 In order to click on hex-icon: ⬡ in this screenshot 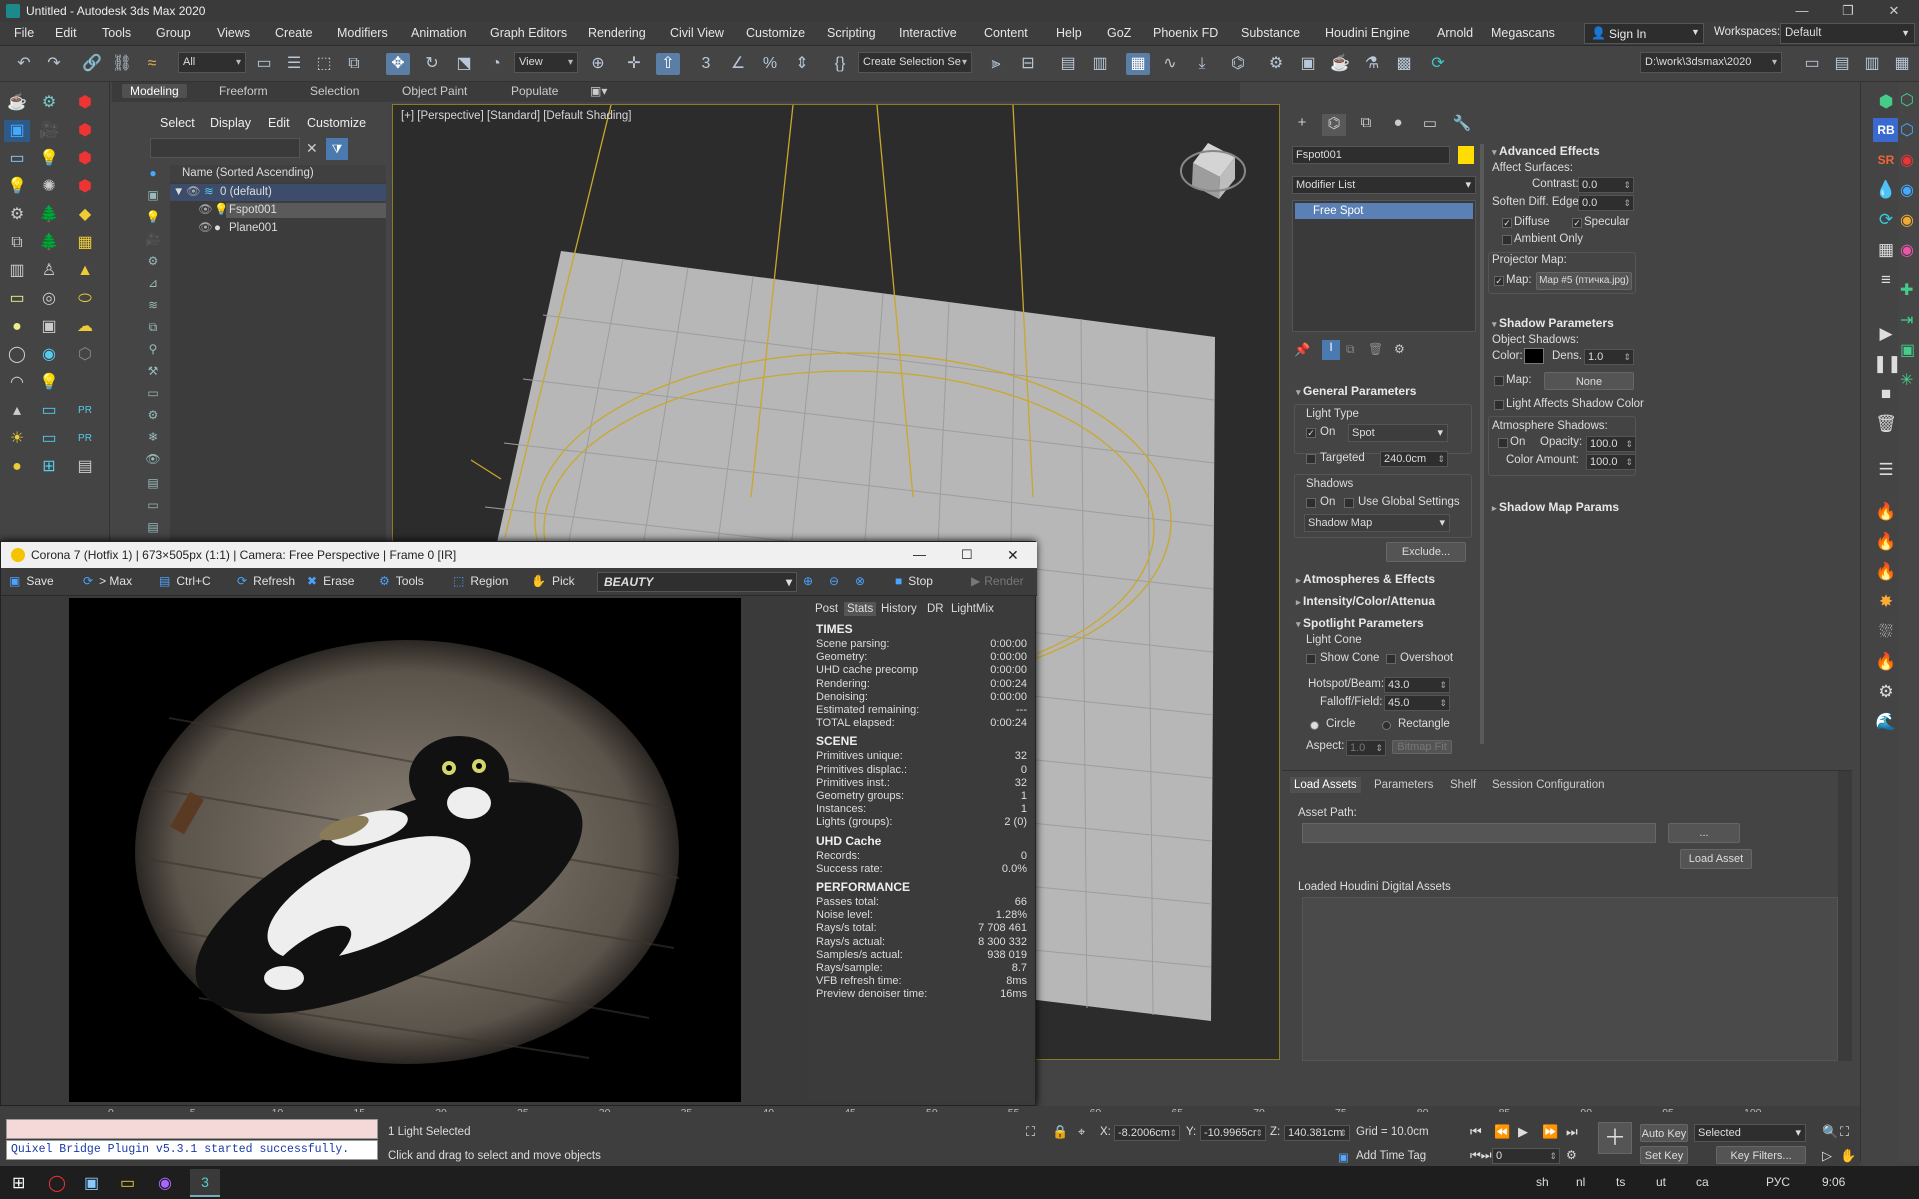, I will do `click(1907, 100)`.